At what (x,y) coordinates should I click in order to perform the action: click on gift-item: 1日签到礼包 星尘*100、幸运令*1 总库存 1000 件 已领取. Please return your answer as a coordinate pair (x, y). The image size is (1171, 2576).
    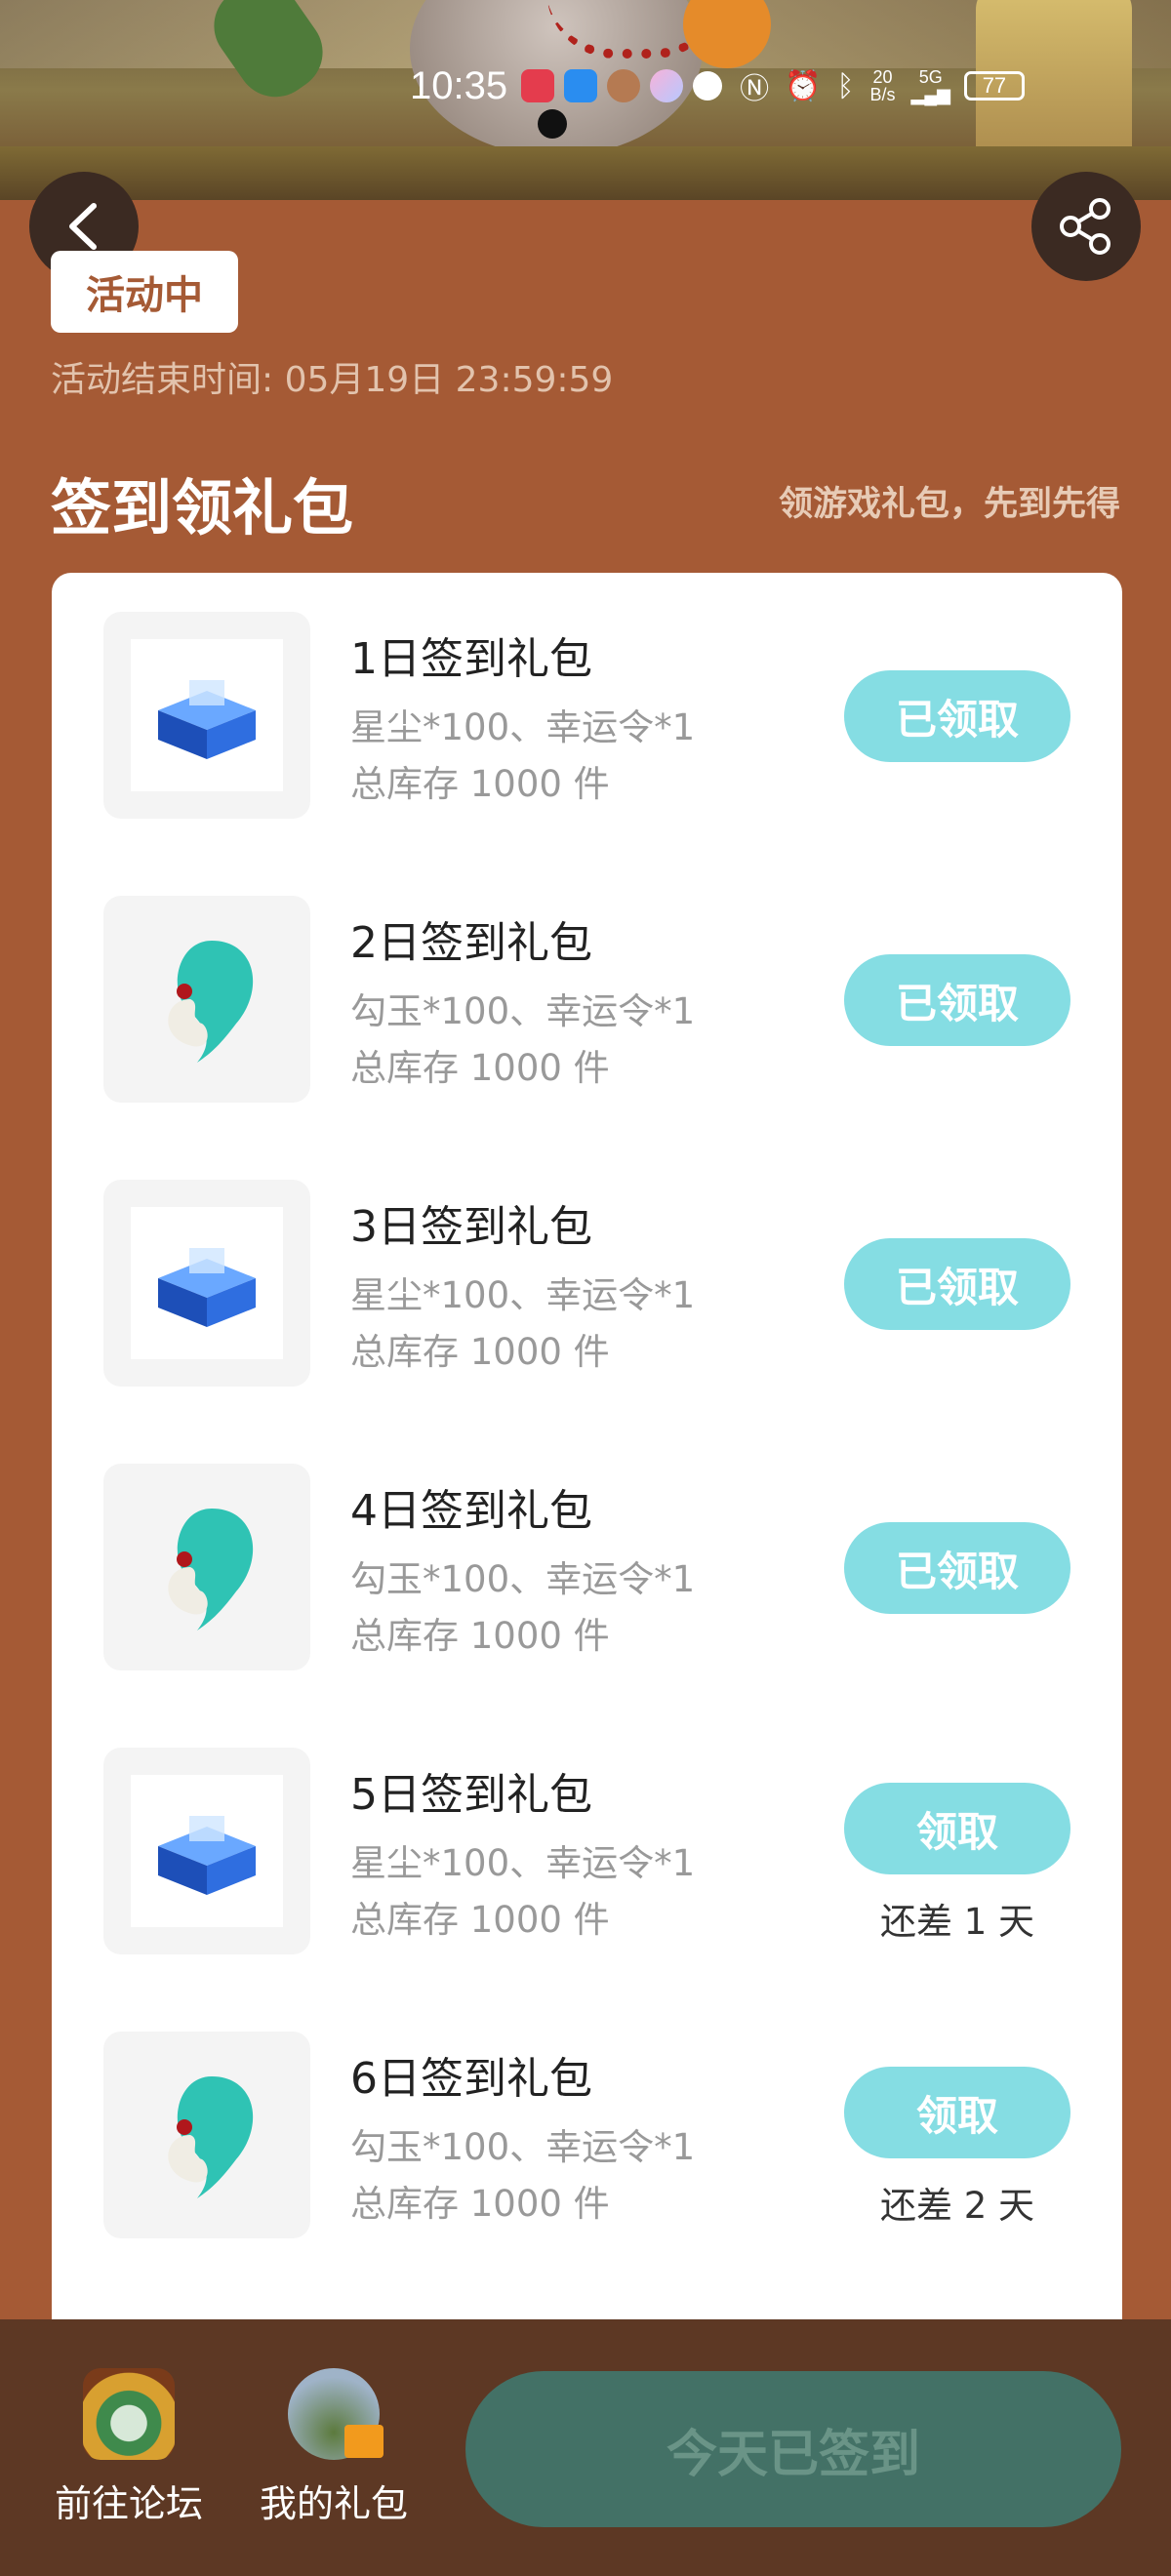
    Looking at the image, I should click on (587, 715).